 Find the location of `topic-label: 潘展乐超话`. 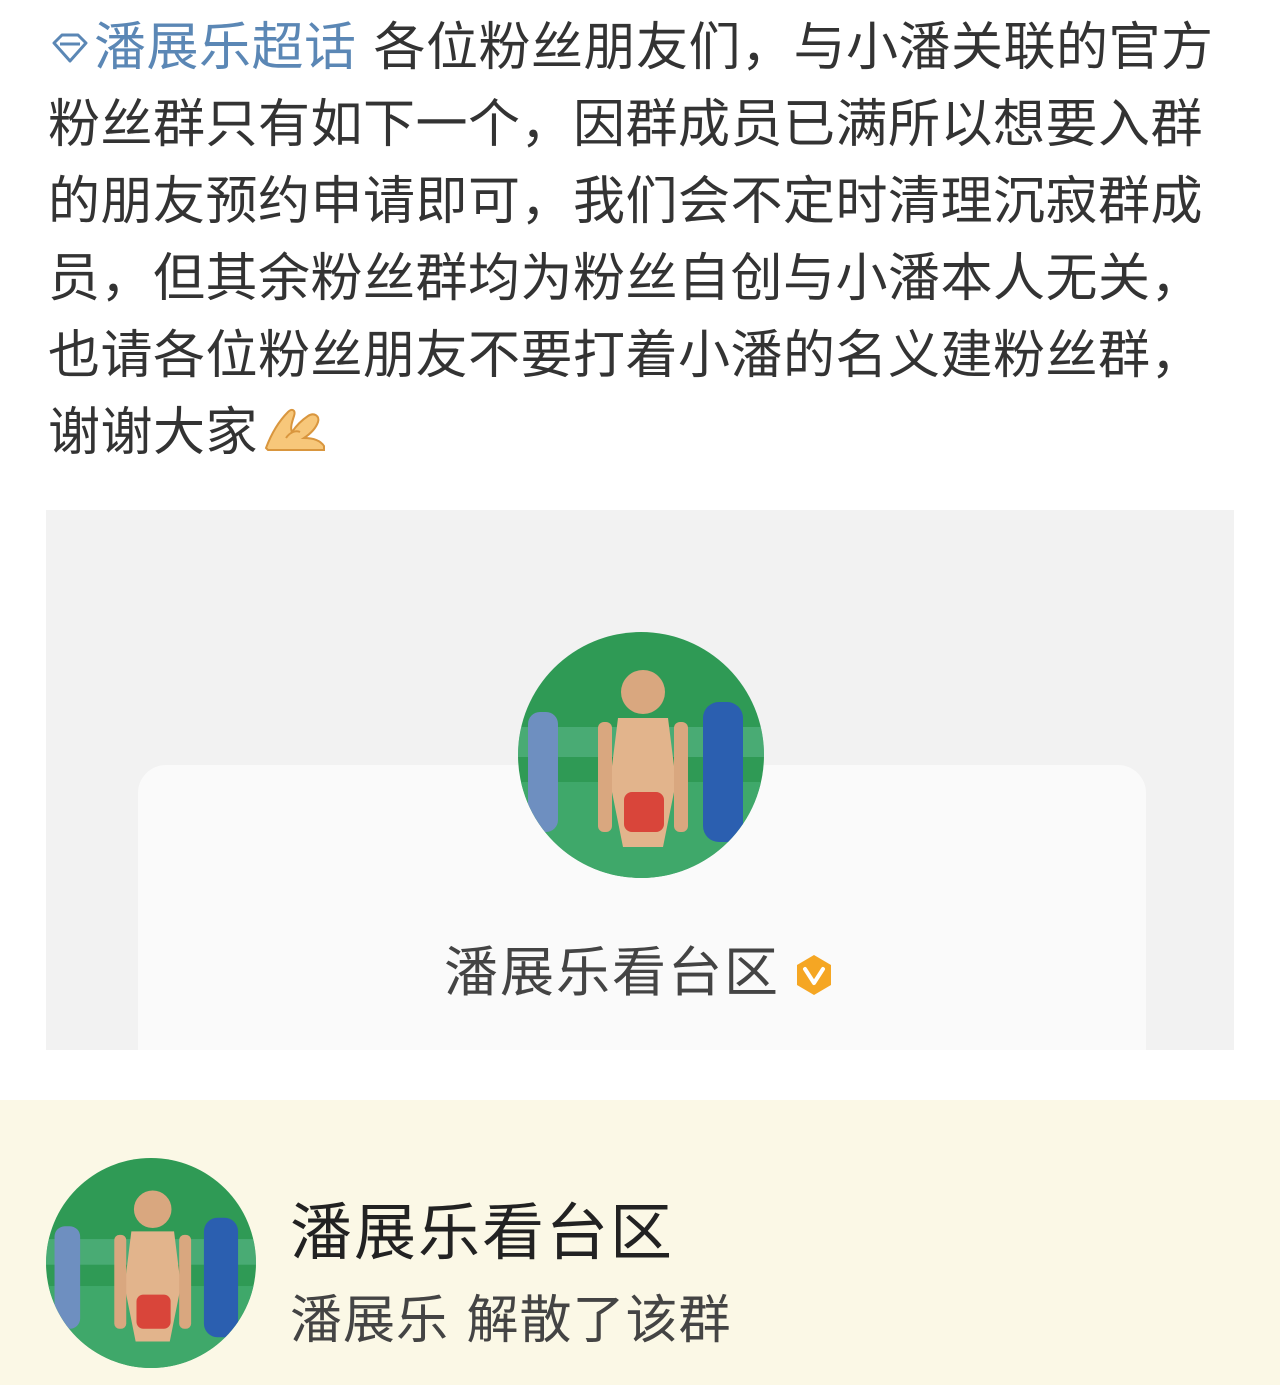

topic-label: 潘展乐超话 is located at coordinates (225, 48).